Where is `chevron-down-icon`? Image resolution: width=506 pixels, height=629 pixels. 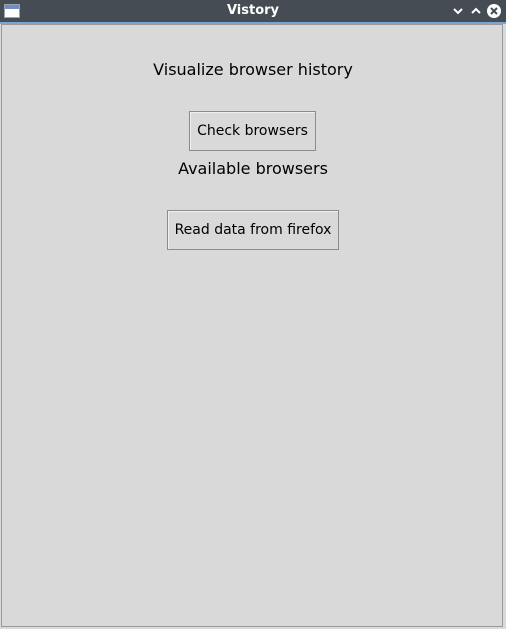 chevron-down-icon is located at coordinates (458, 11).